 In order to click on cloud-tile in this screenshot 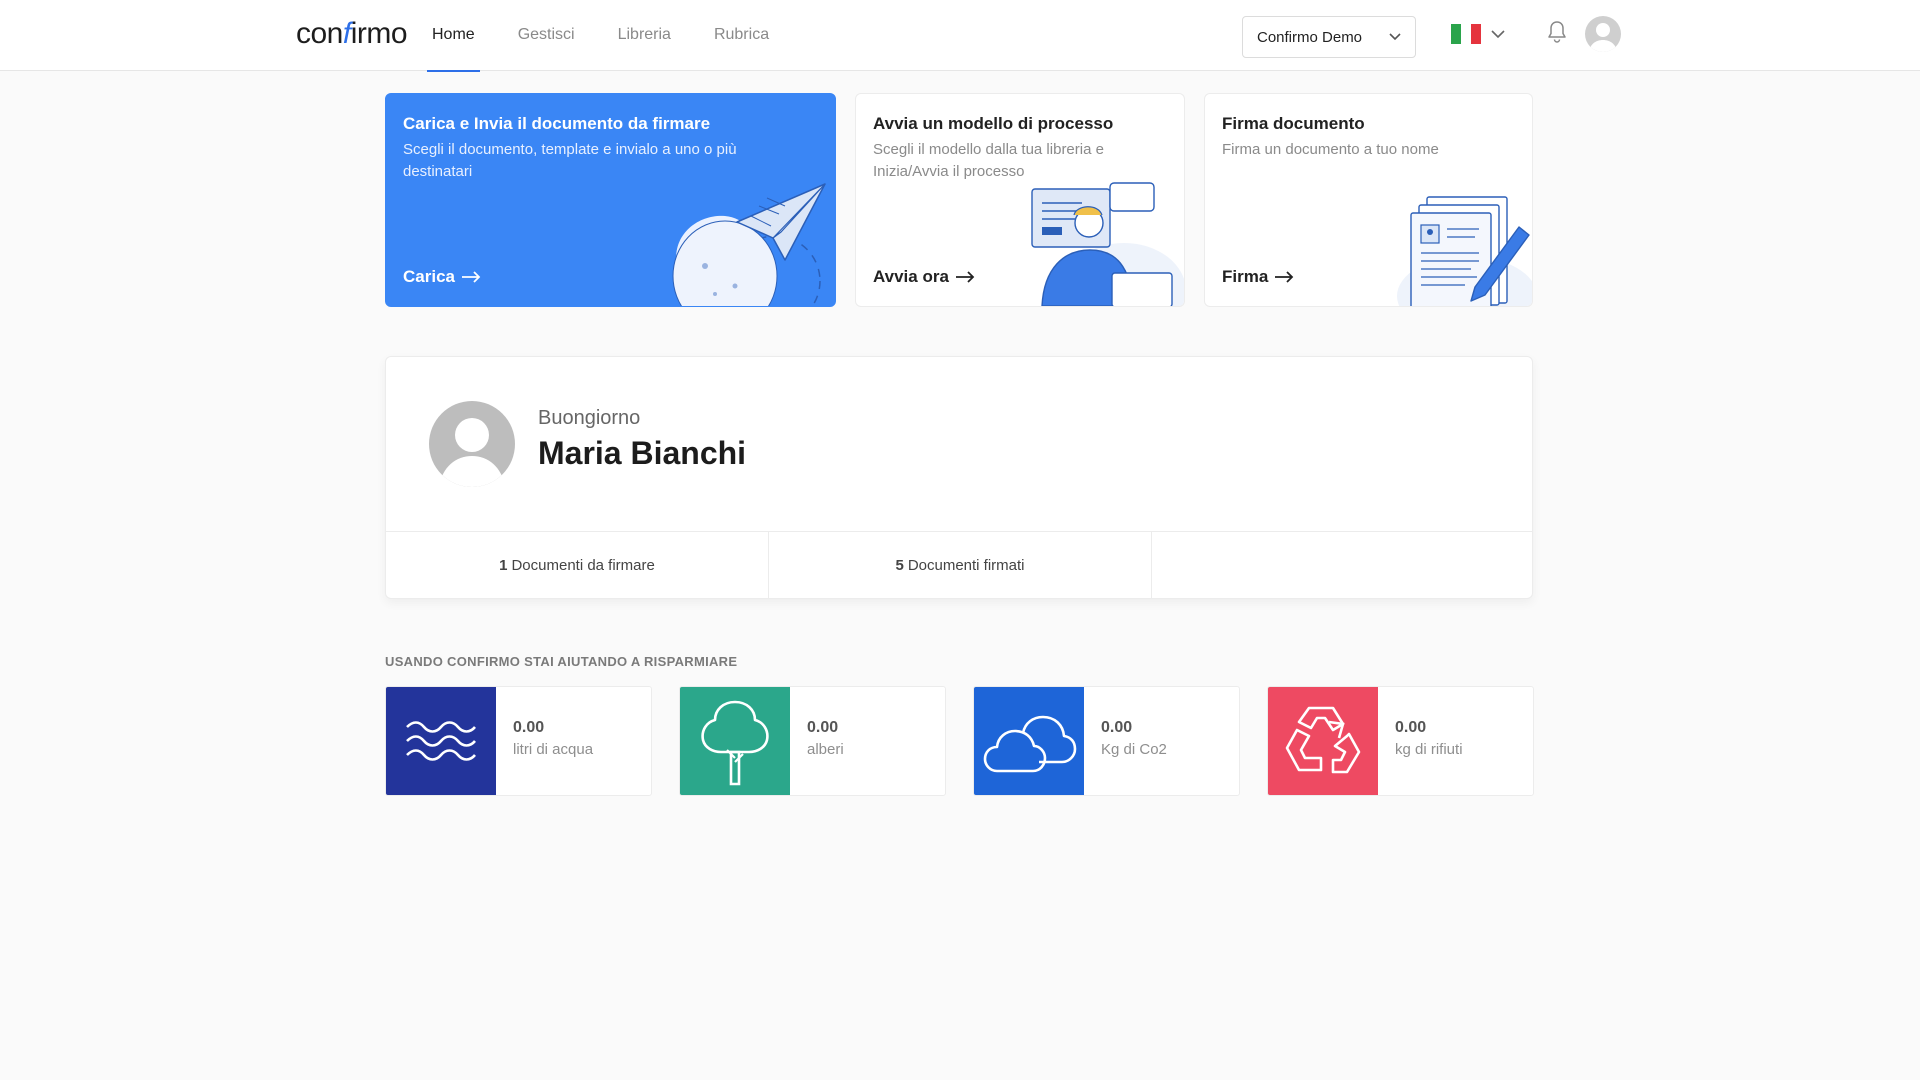, I will do `click(1029, 741)`.